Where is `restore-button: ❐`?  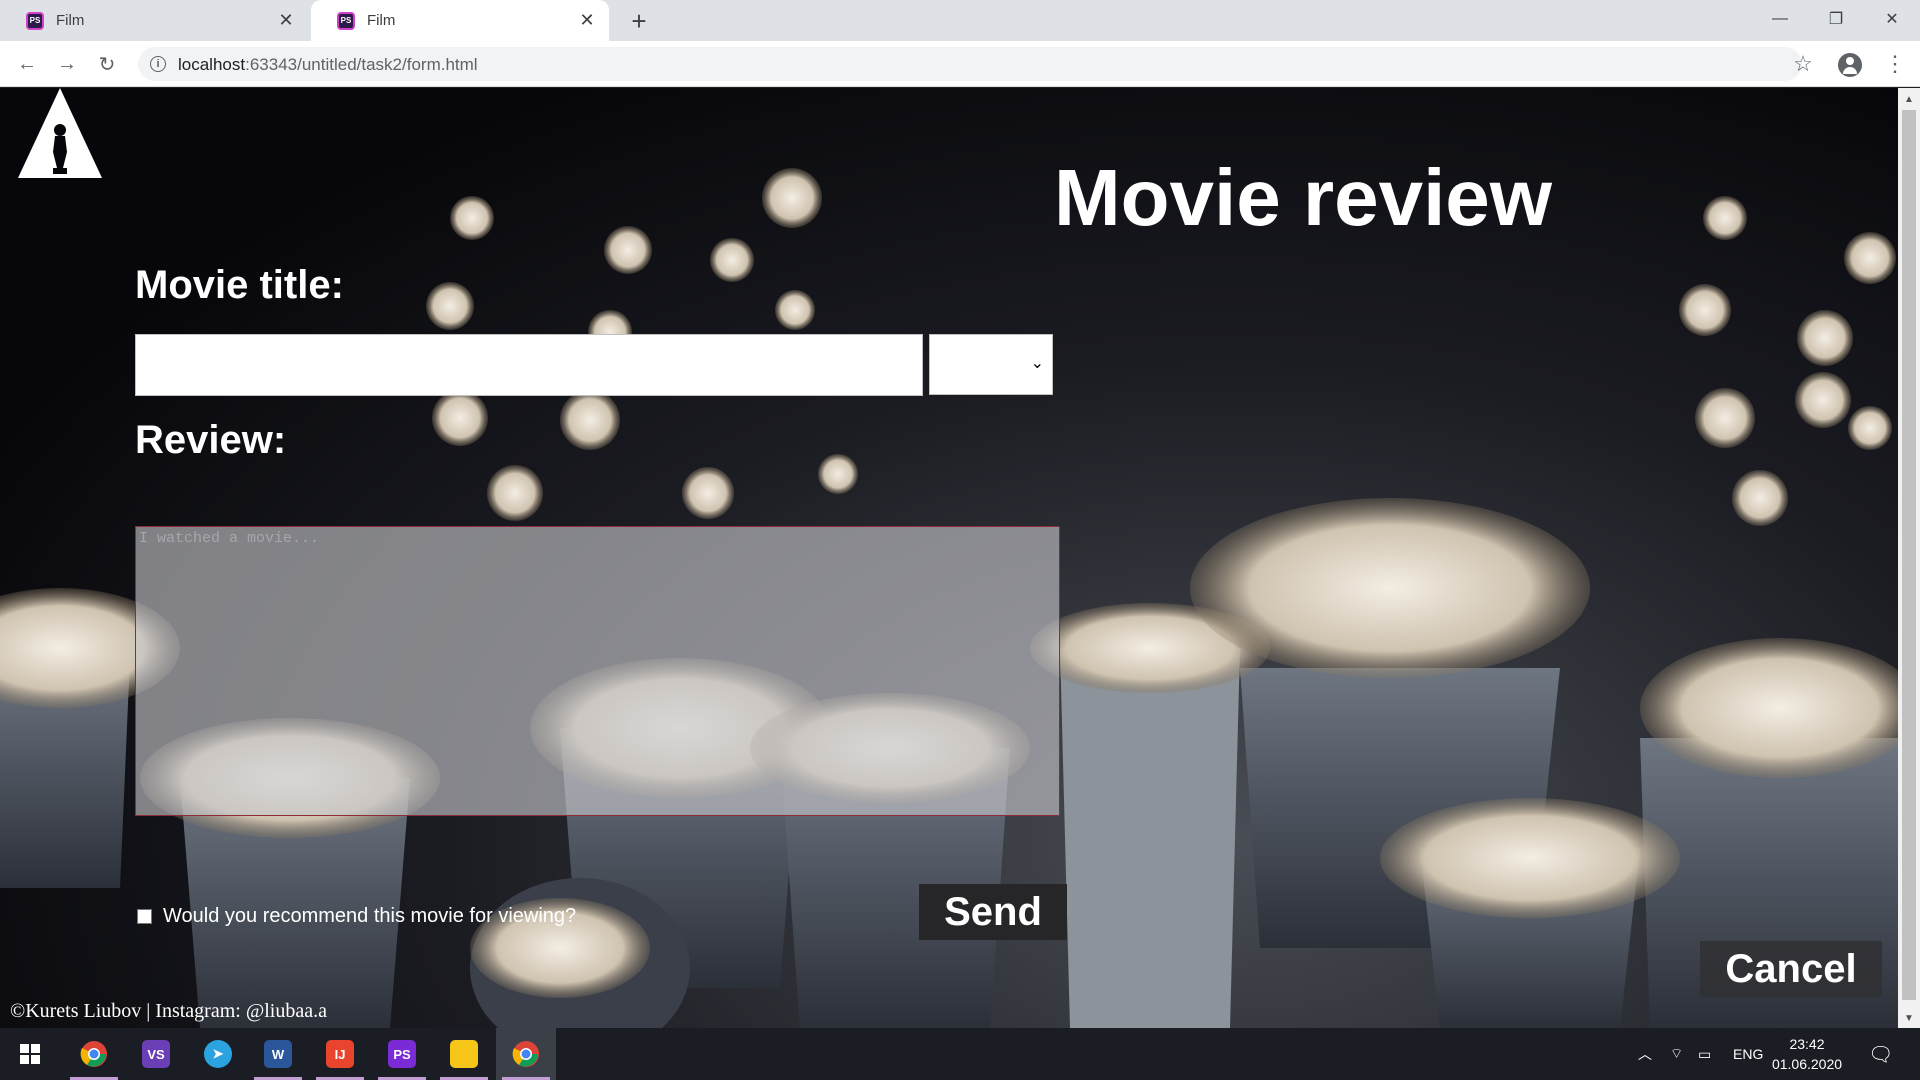
restore-button: ❐ is located at coordinates (1836, 19).